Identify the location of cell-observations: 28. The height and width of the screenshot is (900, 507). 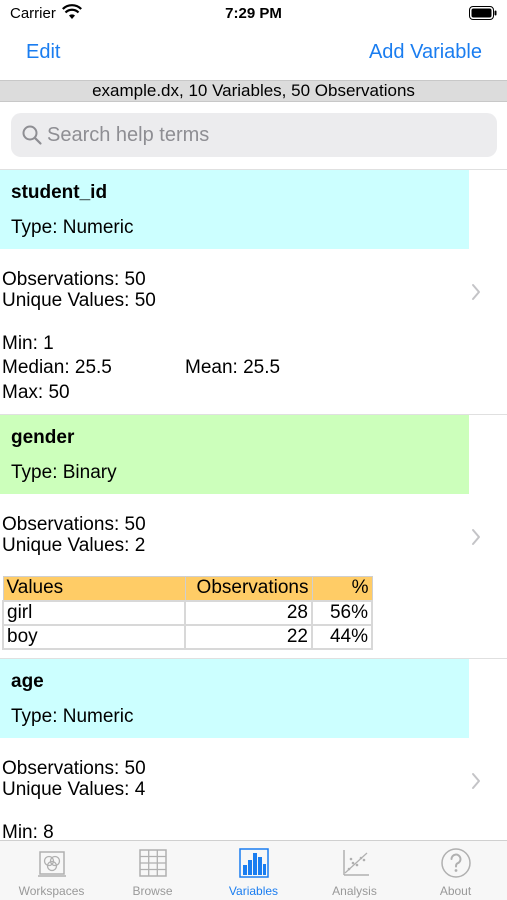
(248, 612).